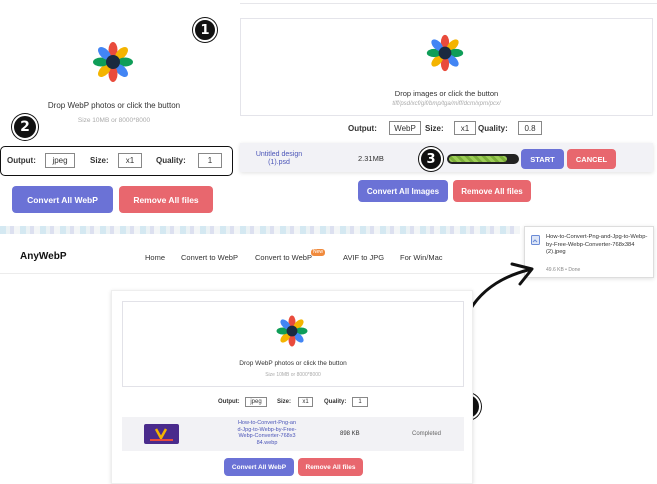 Image resolution: width=657 pixels, height=484 pixels. Describe the element at coordinates (293, 375) in the screenshot. I see `size-hint: Size 10MB or 8000*8000` at that location.